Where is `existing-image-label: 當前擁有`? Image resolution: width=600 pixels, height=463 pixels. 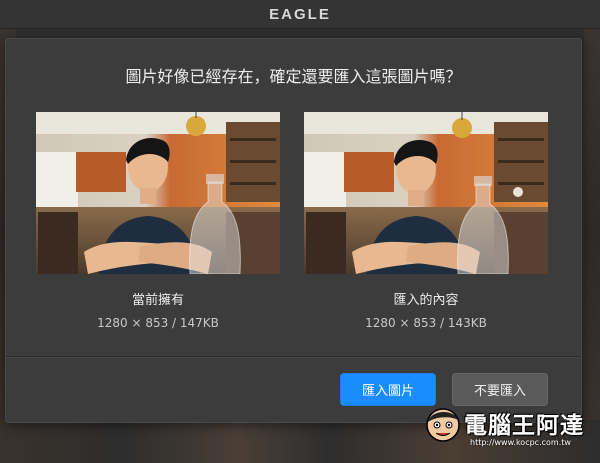
existing-image-label: 當前擁有 is located at coordinates (157, 300).